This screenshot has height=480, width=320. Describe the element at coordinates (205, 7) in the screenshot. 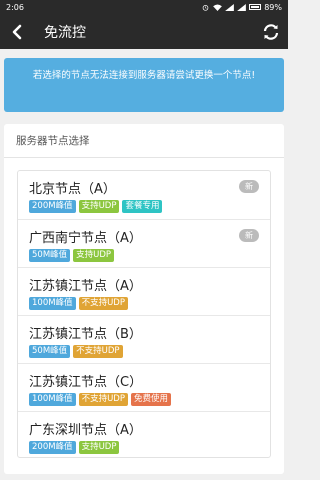

I see `alarm-icon` at that location.